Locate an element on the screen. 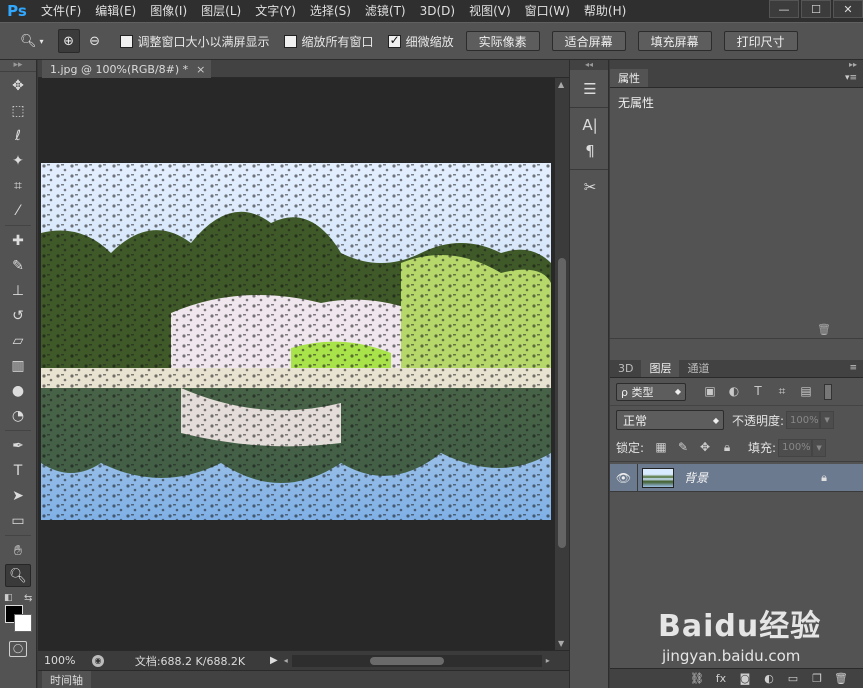 This screenshot has width=863, height=688. tool-presets-icon: ✂ is located at coordinates (590, 187).